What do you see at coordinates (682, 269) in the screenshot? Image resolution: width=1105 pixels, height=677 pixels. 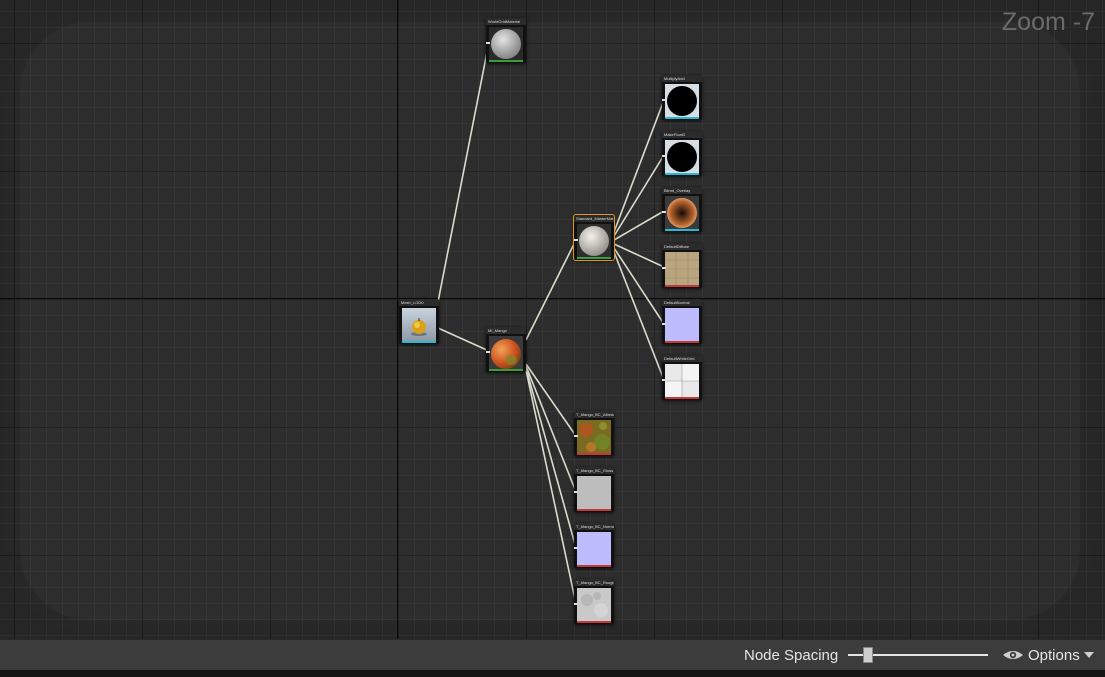 I see `sand-texture-thumbnail` at bounding box center [682, 269].